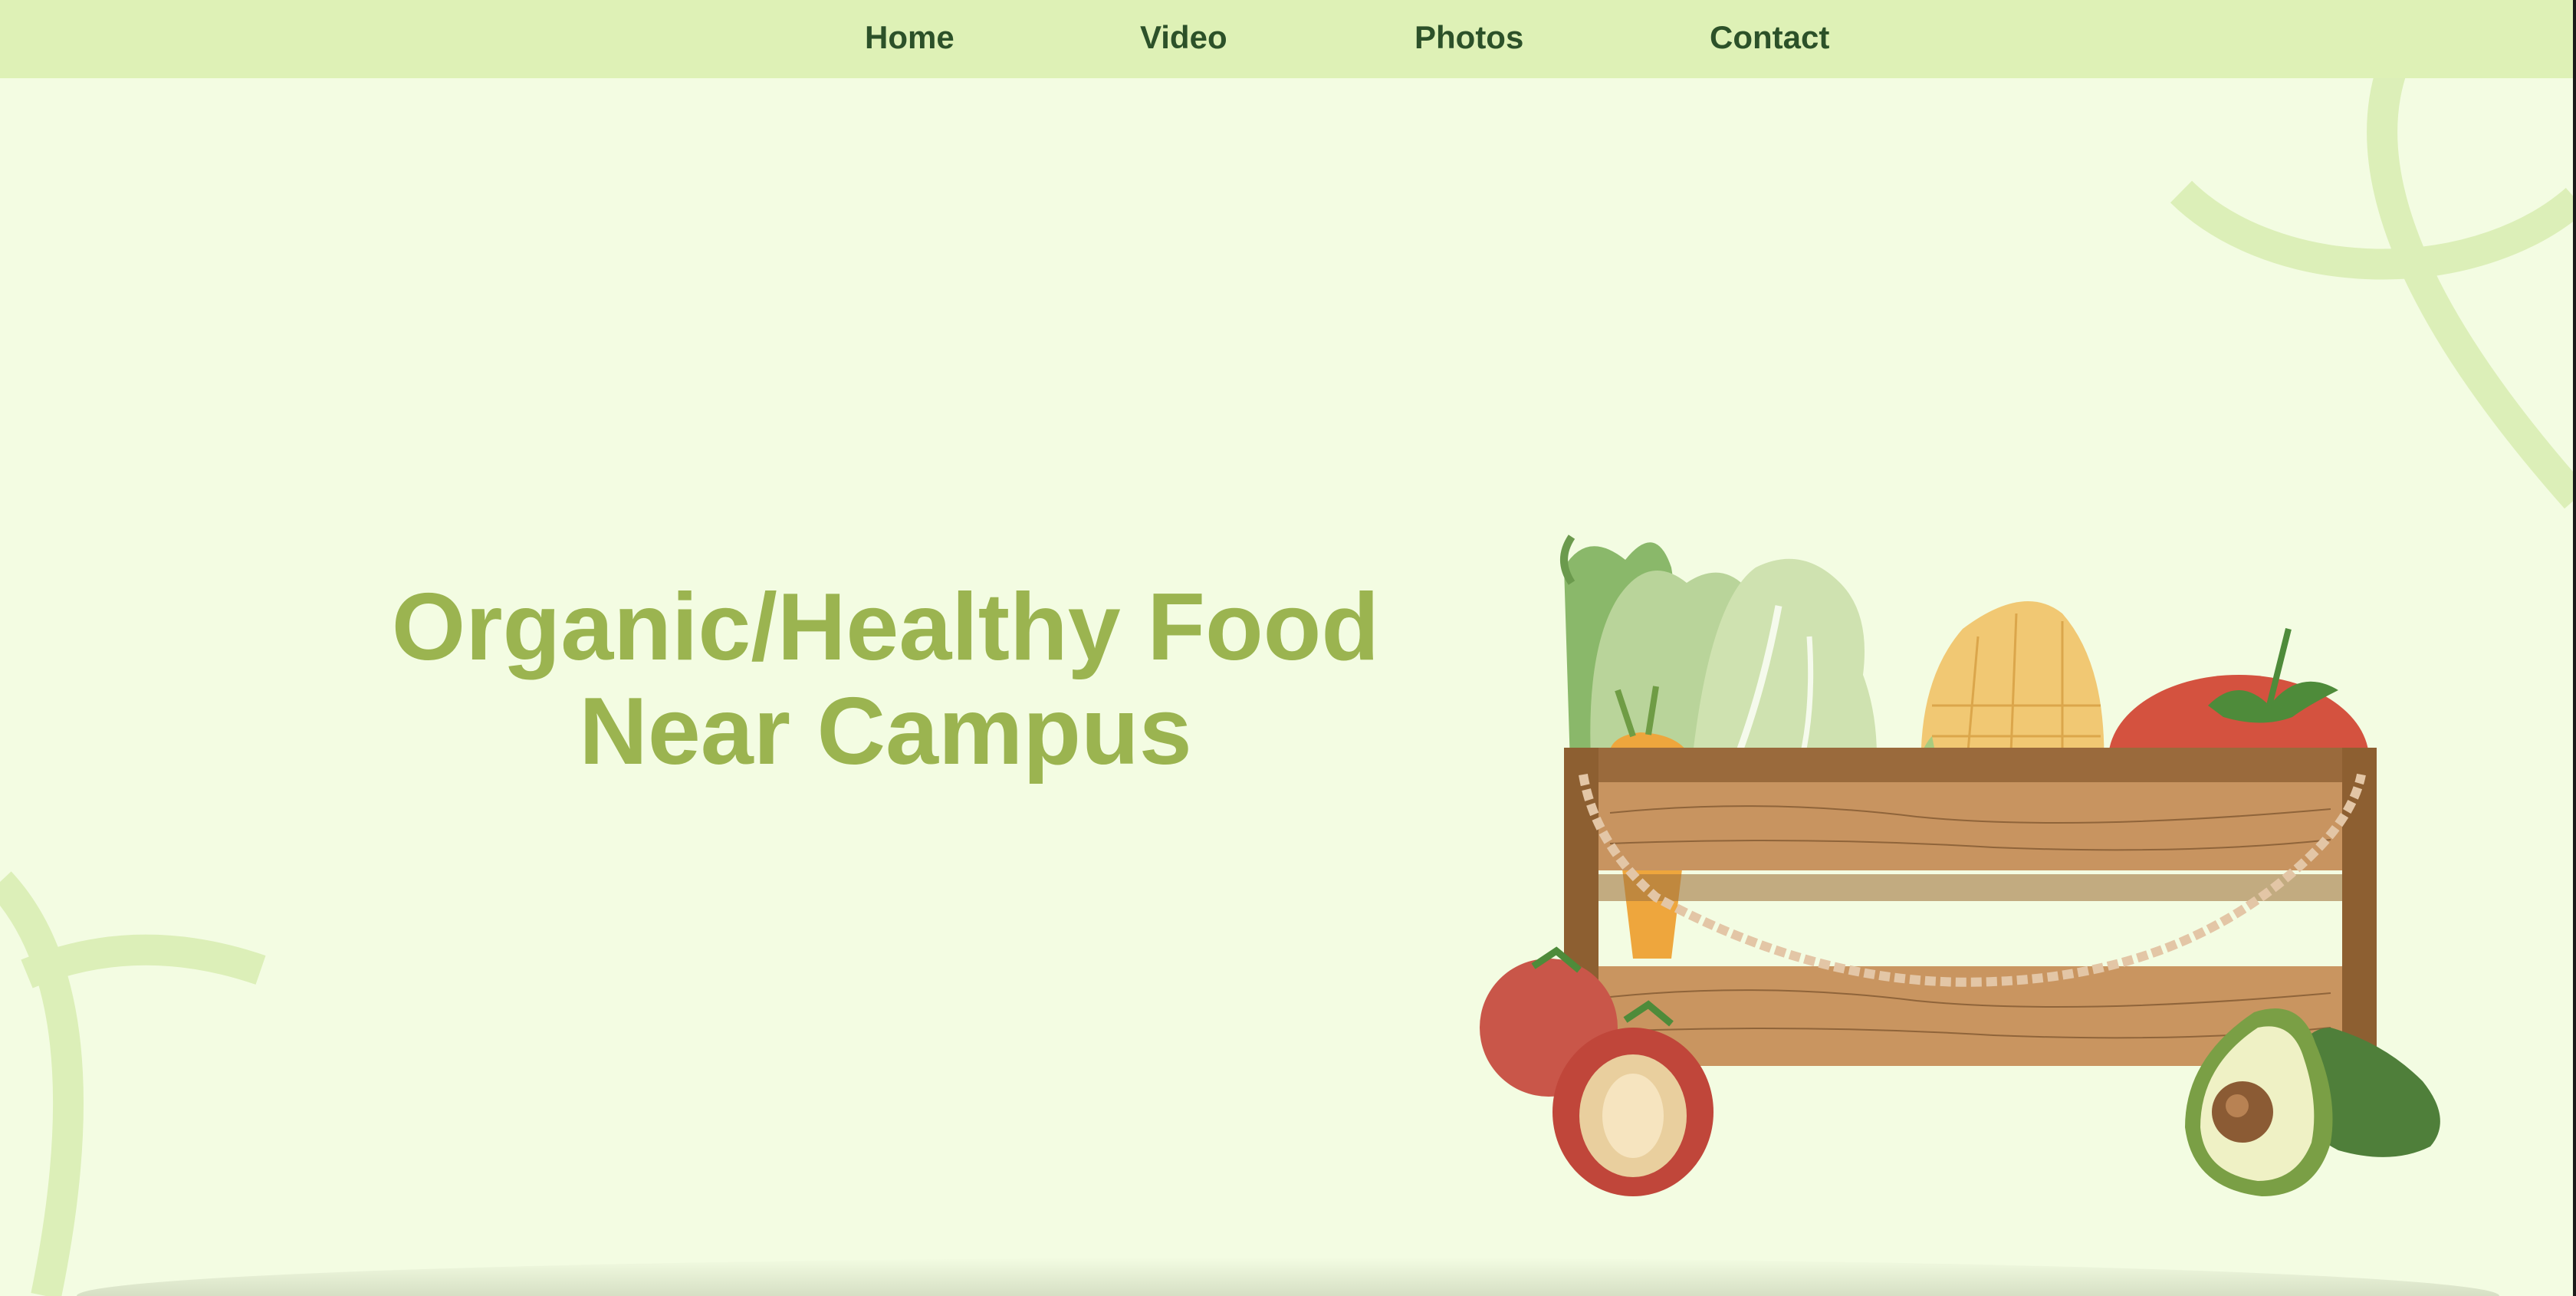  I want to click on hero-headline-line2: Near Campus, so click(886, 732).